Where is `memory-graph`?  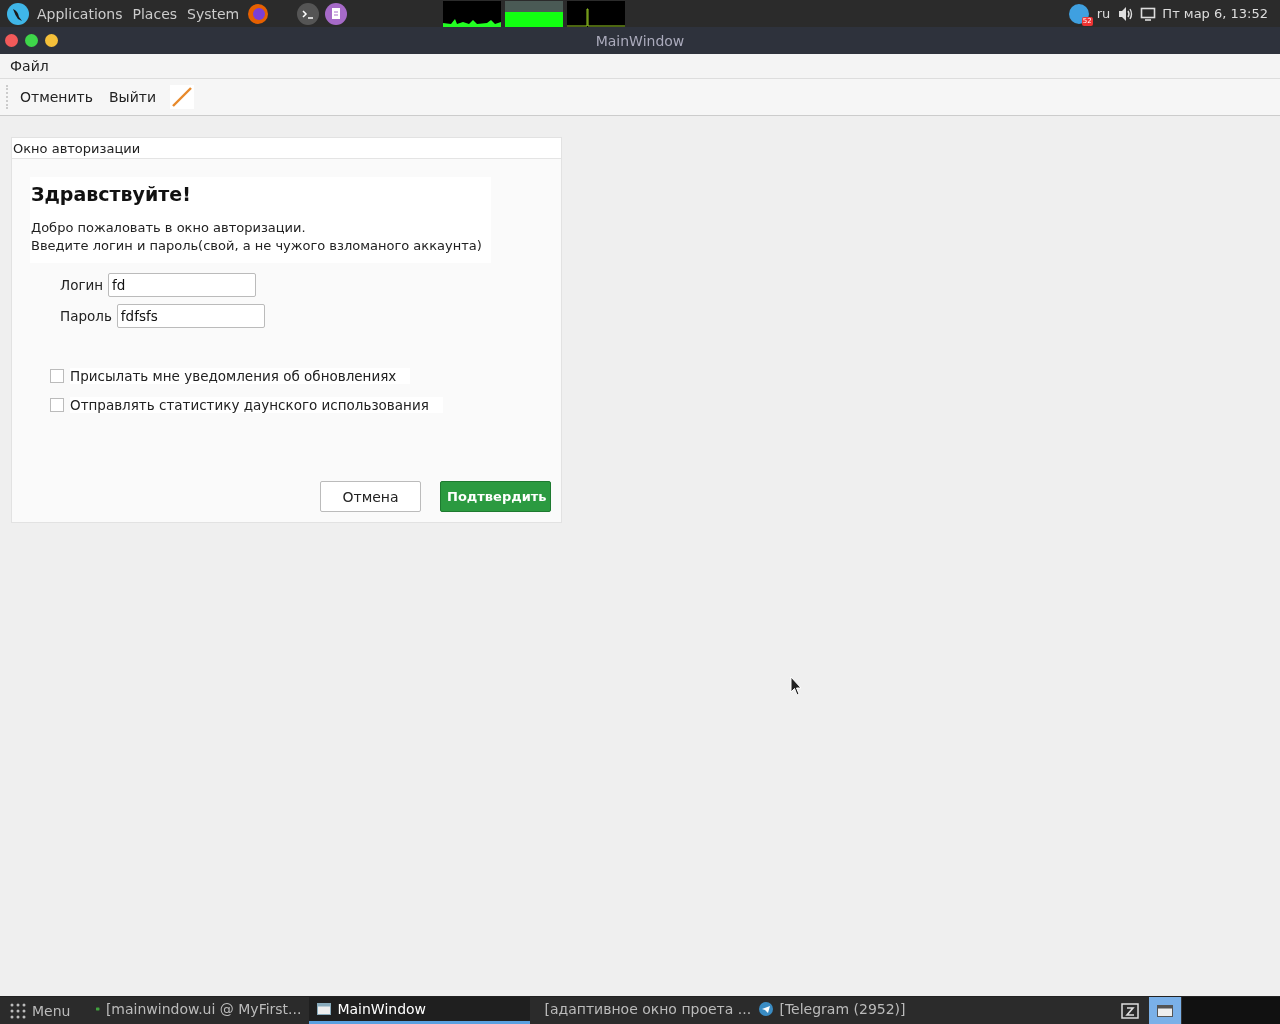
memory-graph is located at coordinates (534, 13).